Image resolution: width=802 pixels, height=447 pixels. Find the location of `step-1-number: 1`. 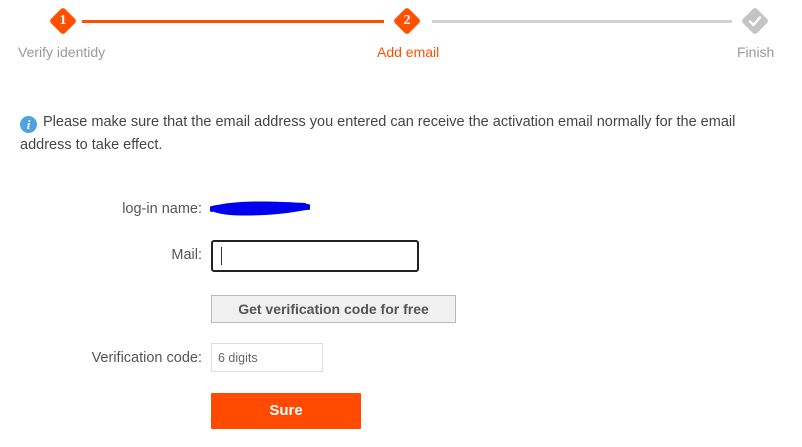

step-1-number: 1 is located at coordinates (63, 20).